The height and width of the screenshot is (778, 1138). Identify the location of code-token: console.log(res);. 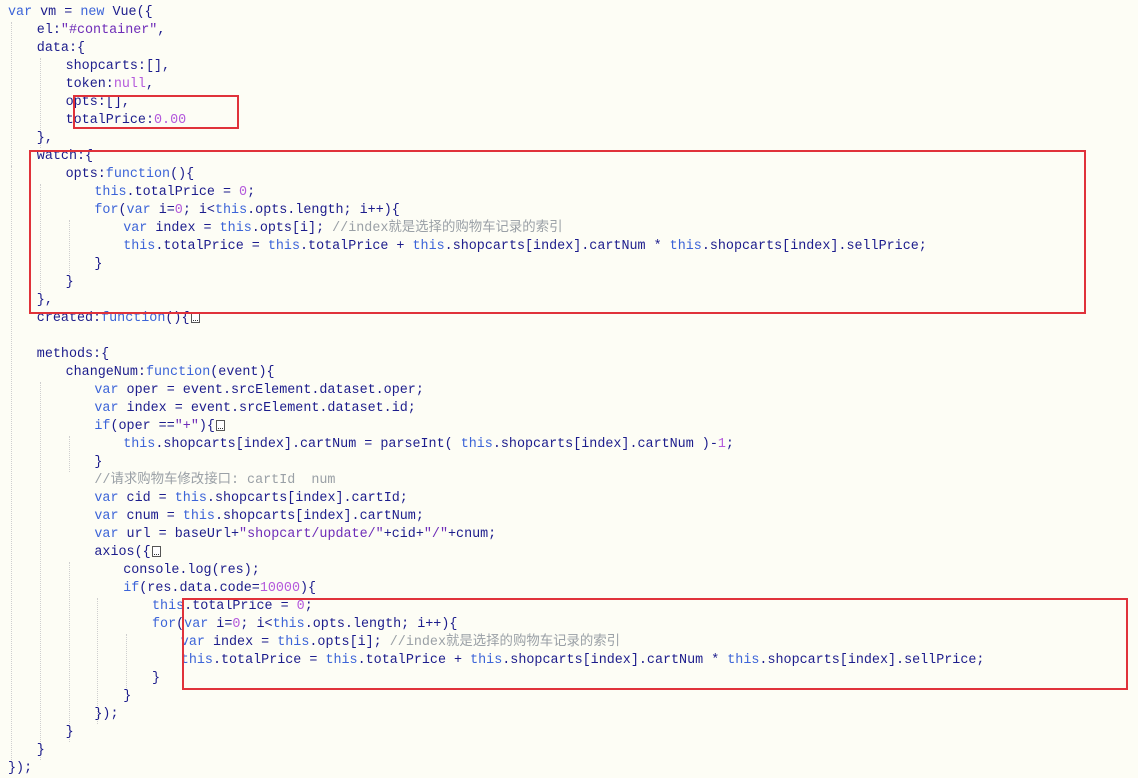
(191, 570).